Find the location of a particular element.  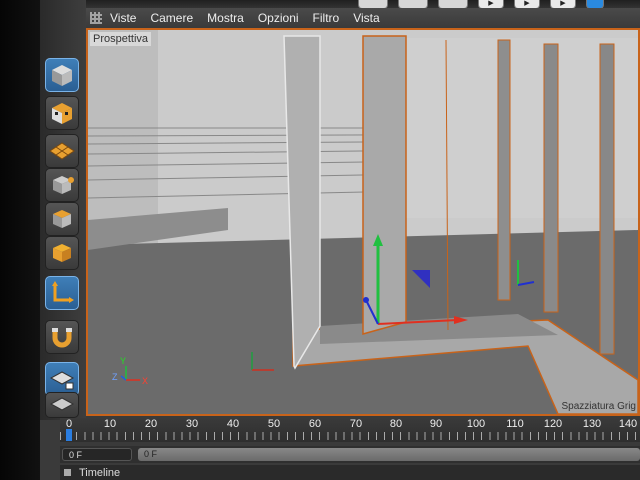

timeline-toggle-icon is located at coordinates (67, 472).